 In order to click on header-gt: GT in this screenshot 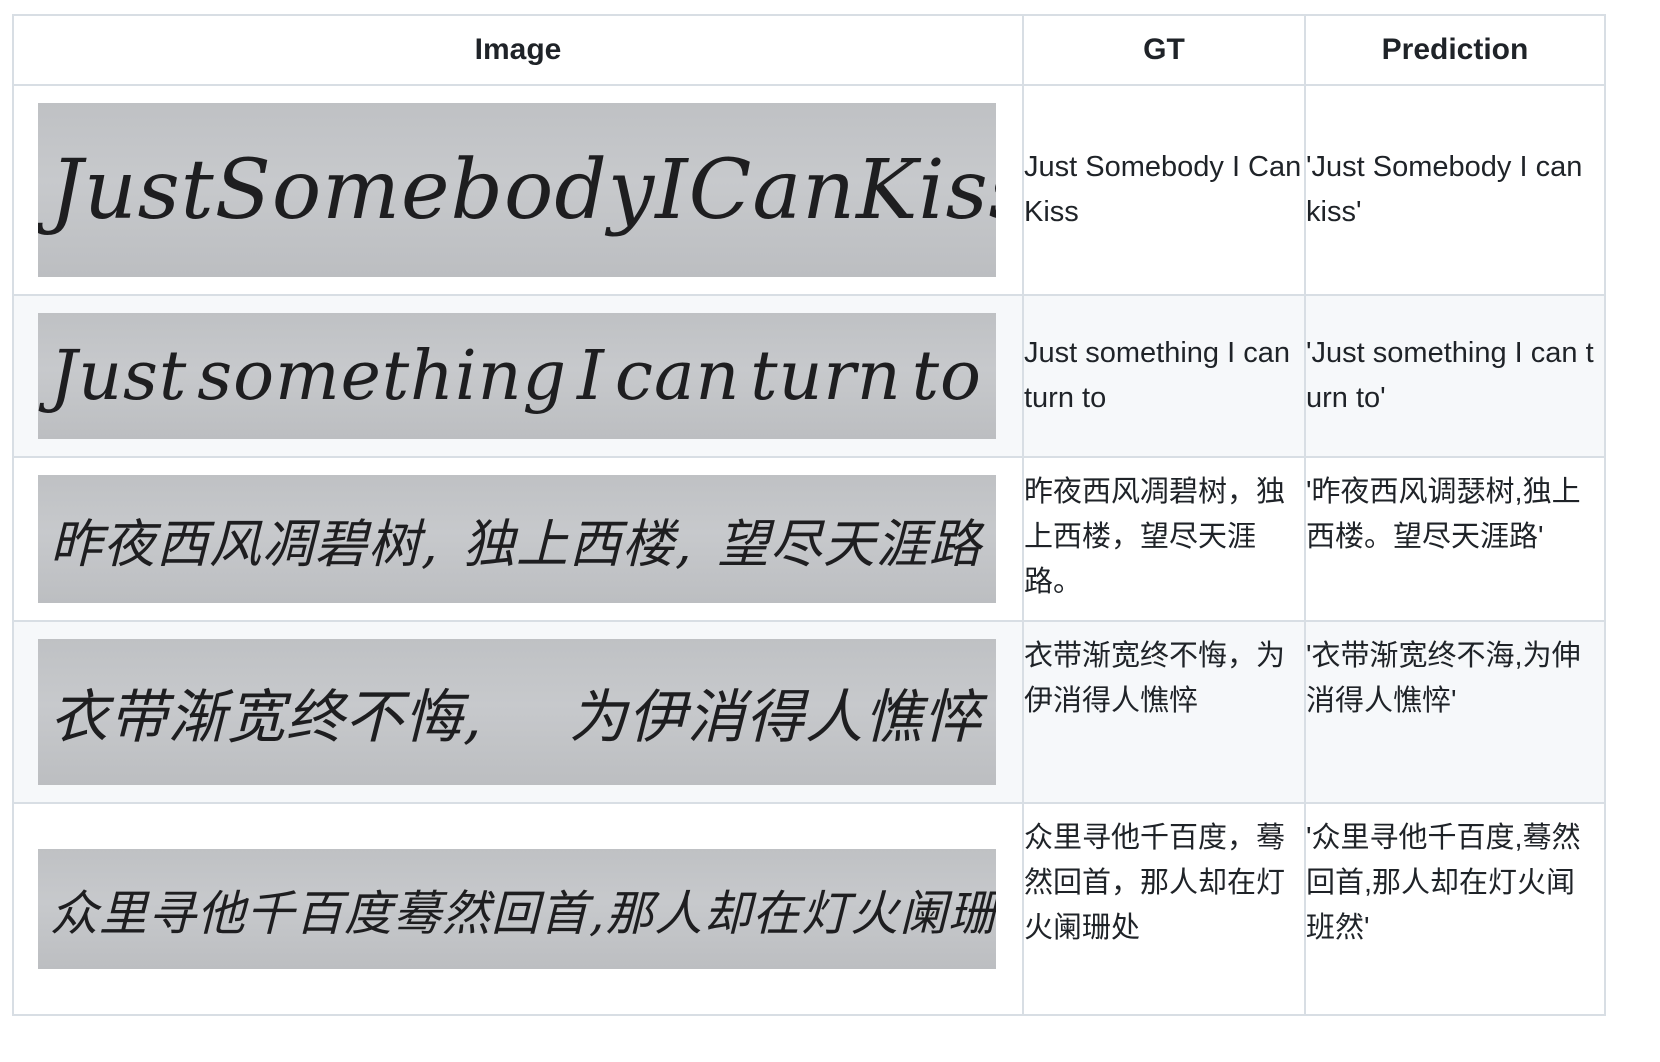, I will do `click(1164, 50)`.